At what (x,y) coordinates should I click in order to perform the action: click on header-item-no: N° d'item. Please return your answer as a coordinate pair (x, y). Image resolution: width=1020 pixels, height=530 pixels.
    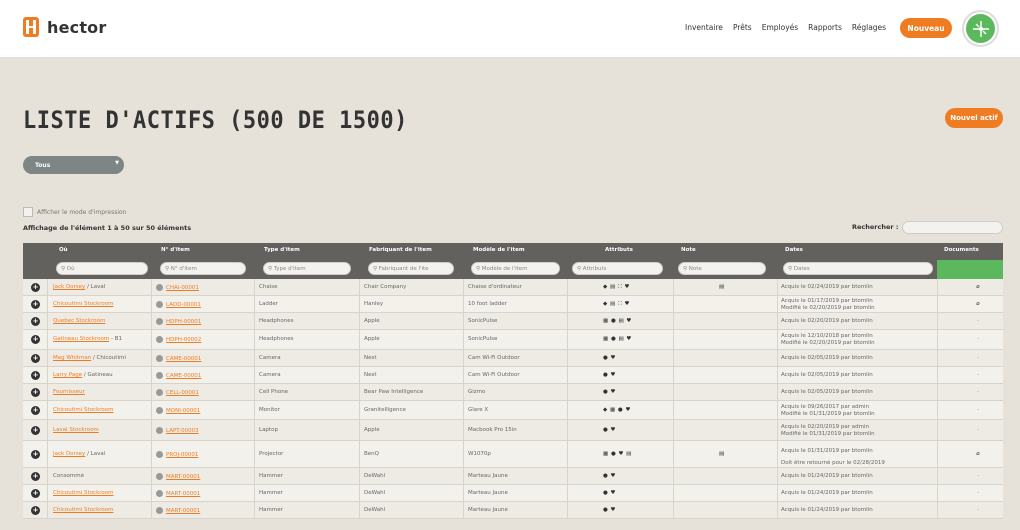
    Looking at the image, I should click on (175, 250).